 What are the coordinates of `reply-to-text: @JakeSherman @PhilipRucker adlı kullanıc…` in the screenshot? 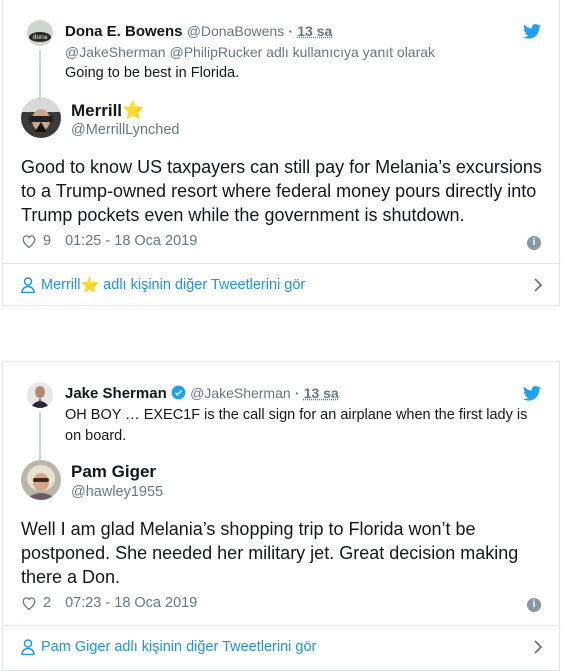 It's located at (250, 52).